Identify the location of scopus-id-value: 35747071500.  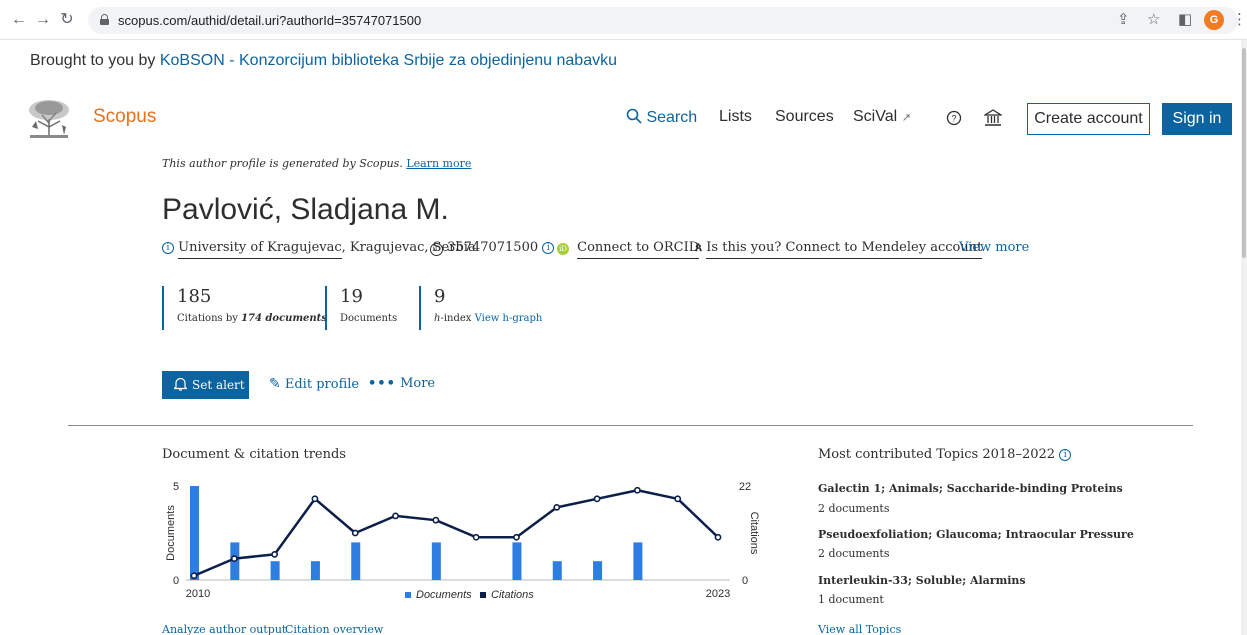
(493, 247).